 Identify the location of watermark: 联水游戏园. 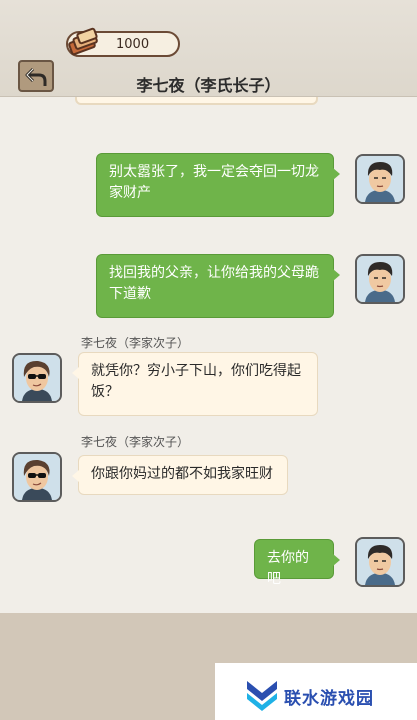
(329, 695).